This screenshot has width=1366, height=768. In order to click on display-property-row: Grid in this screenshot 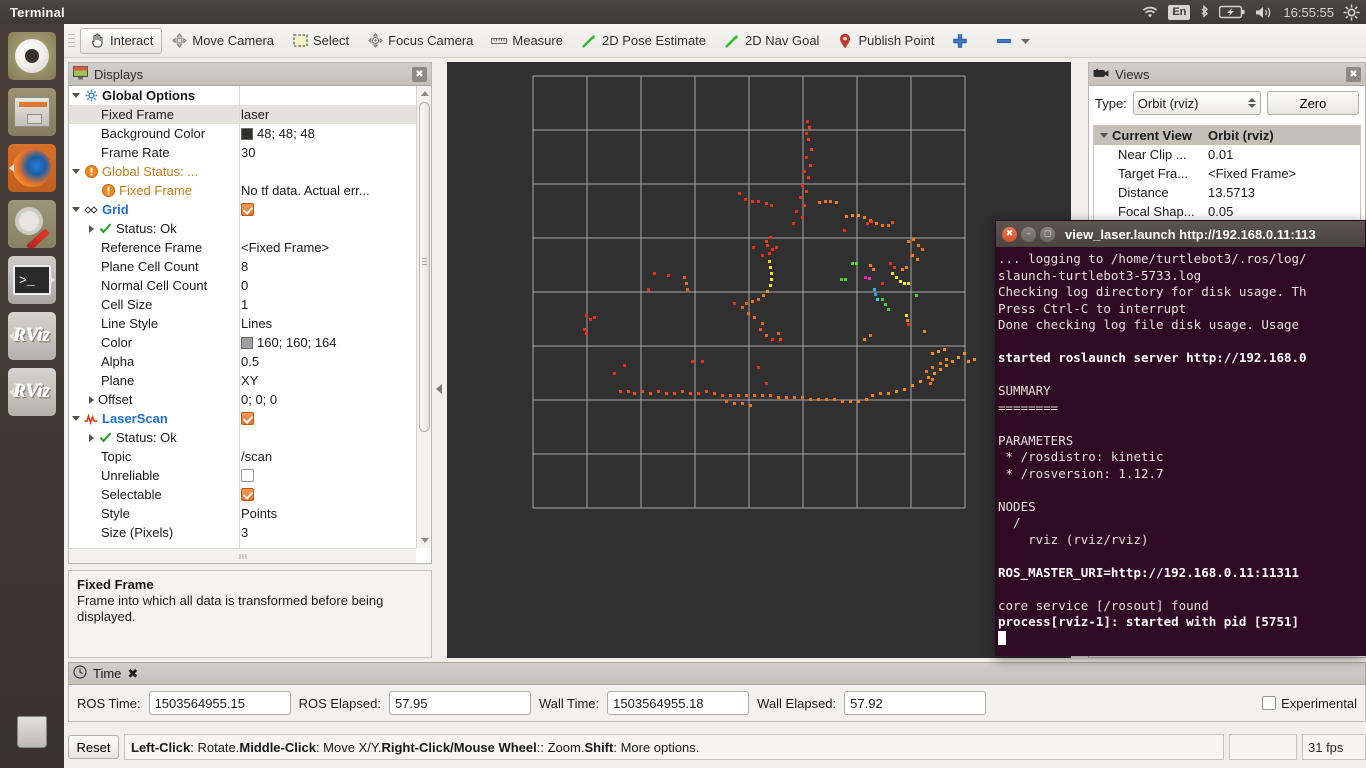, I will do `click(242, 209)`.